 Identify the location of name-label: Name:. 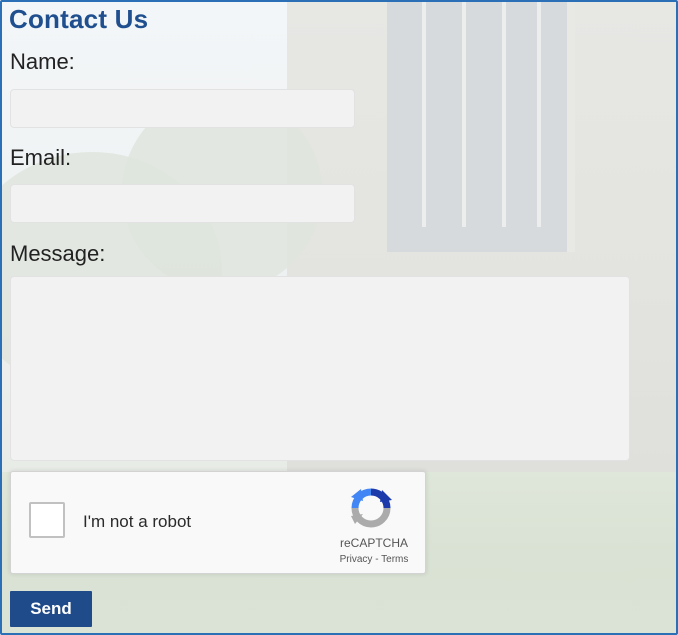
(42, 61).